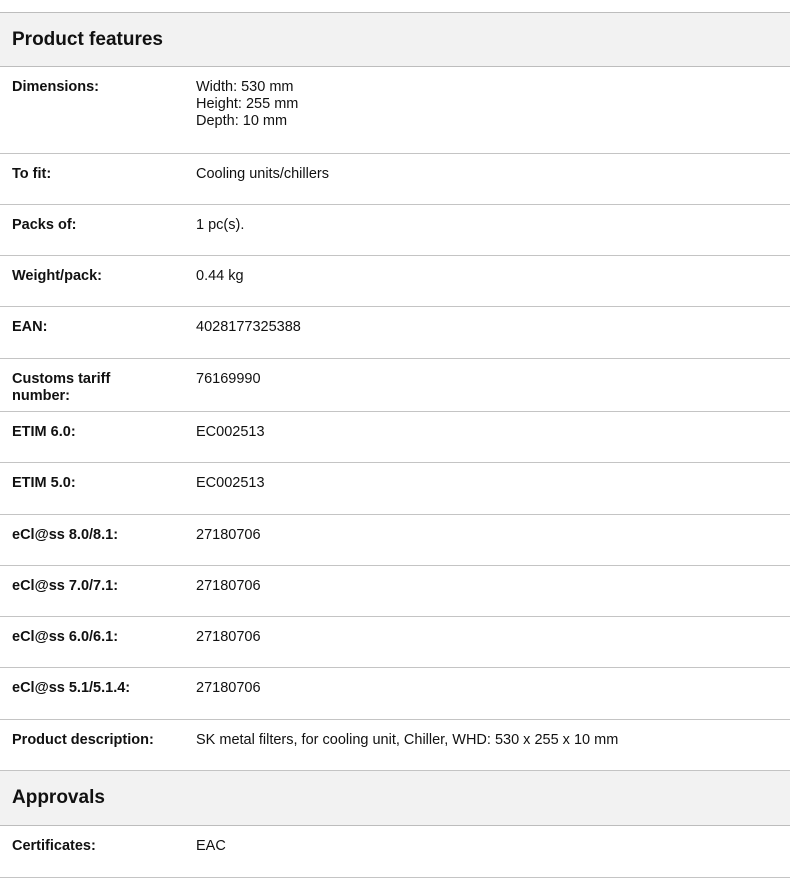 The image size is (790, 888). I want to click on spec-label: EAN:, so click(30, 327).